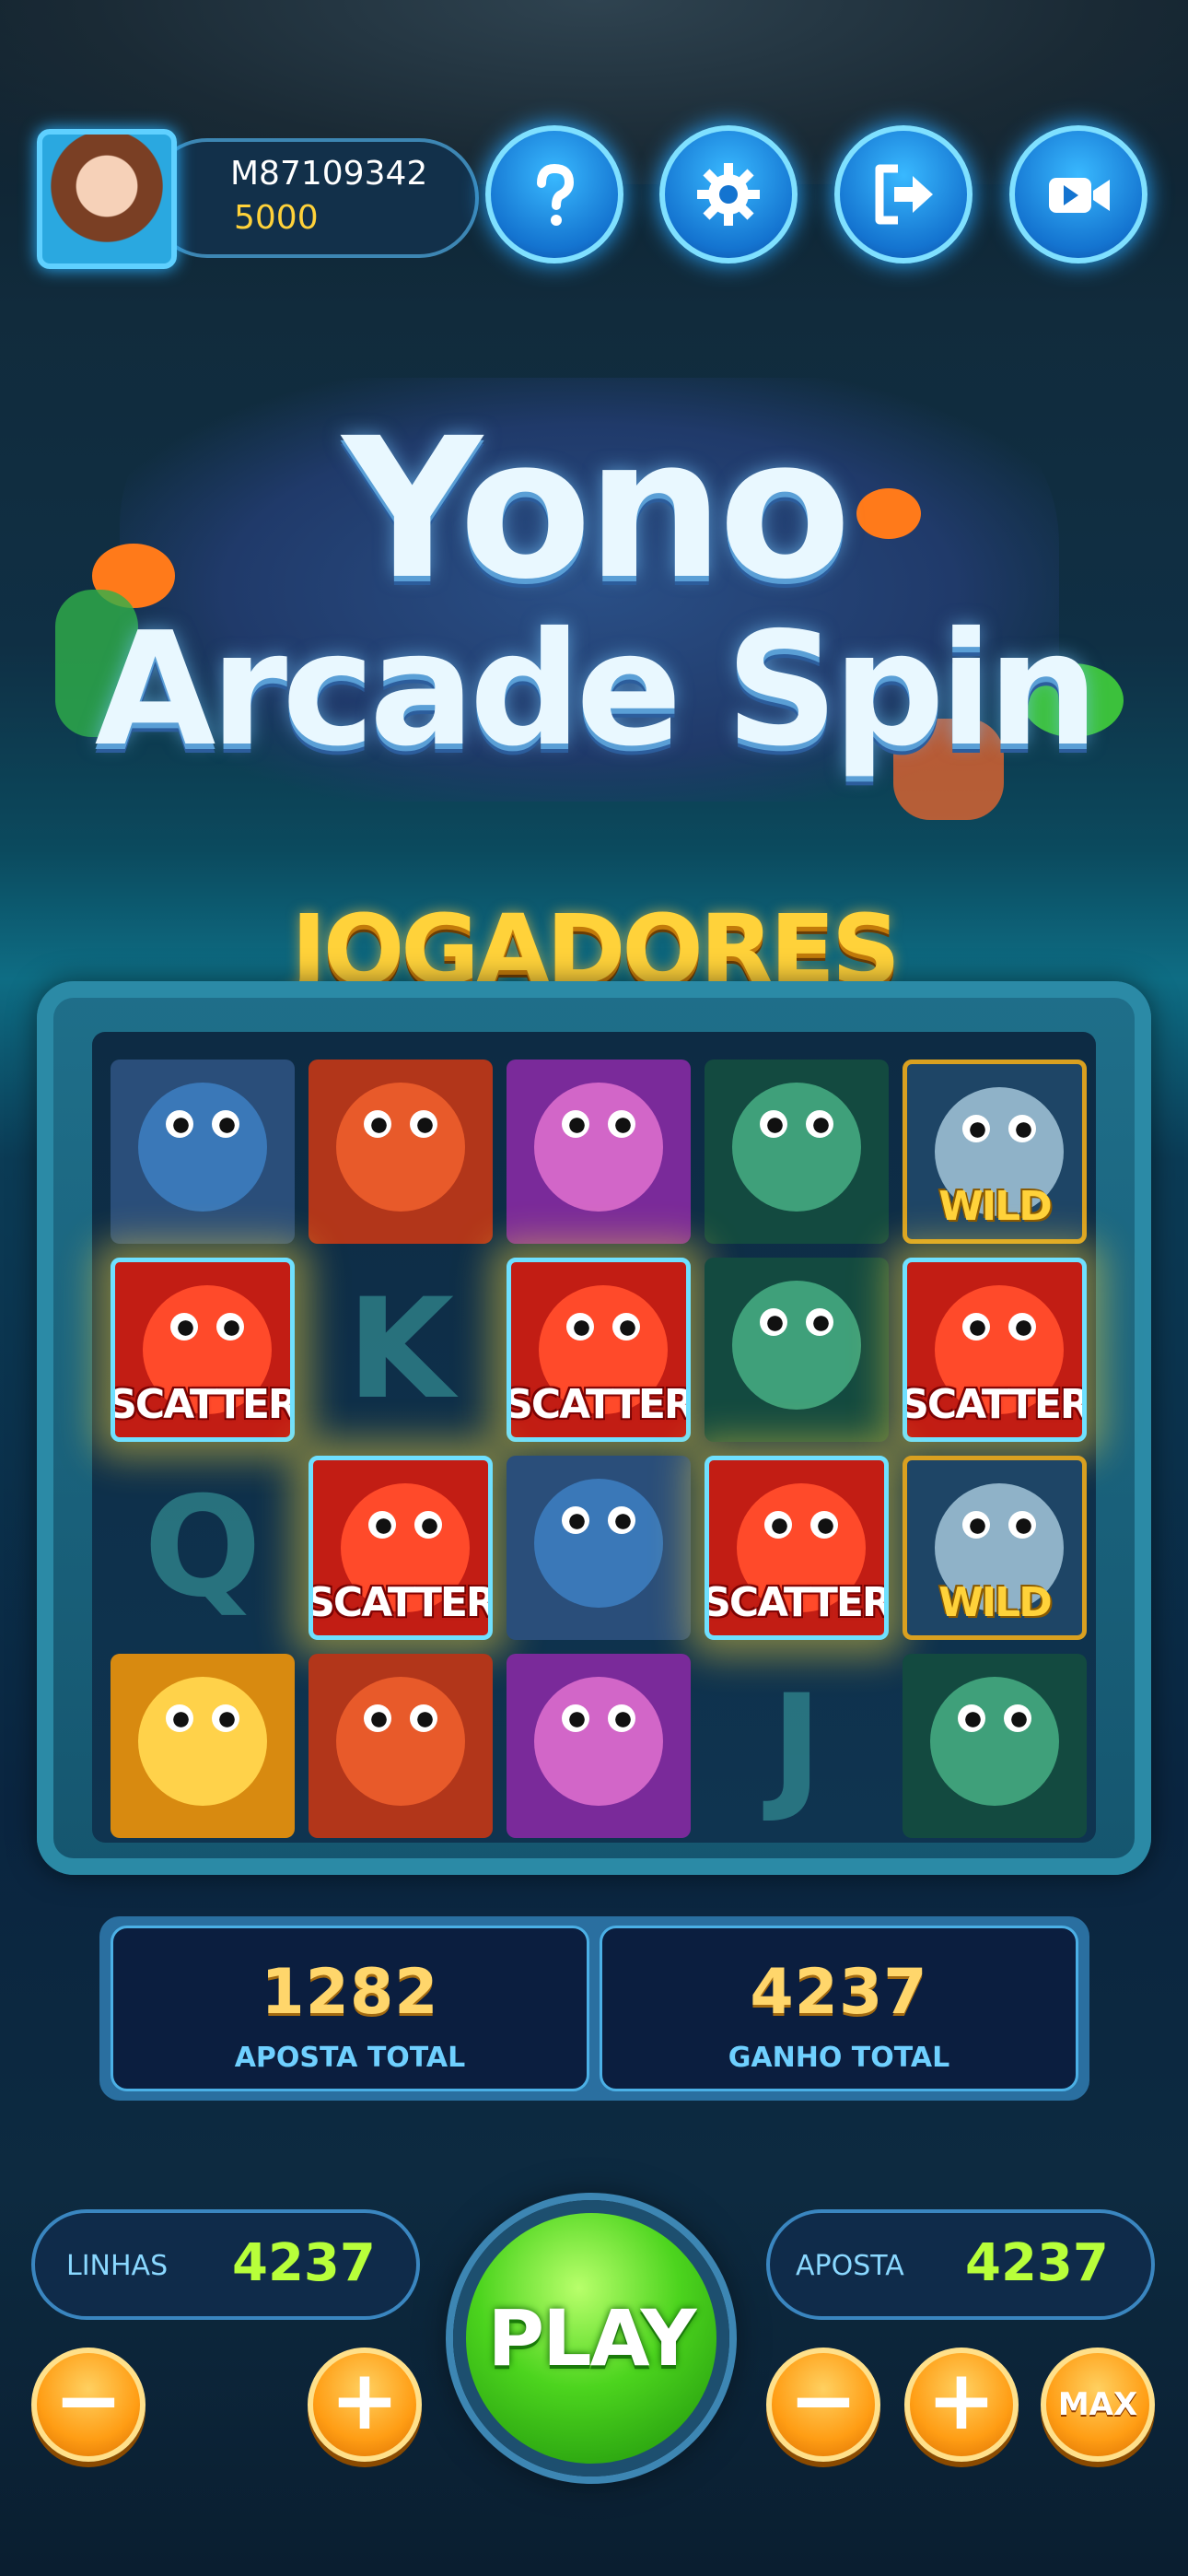  I want to click on video-button, so click(1078, 194).